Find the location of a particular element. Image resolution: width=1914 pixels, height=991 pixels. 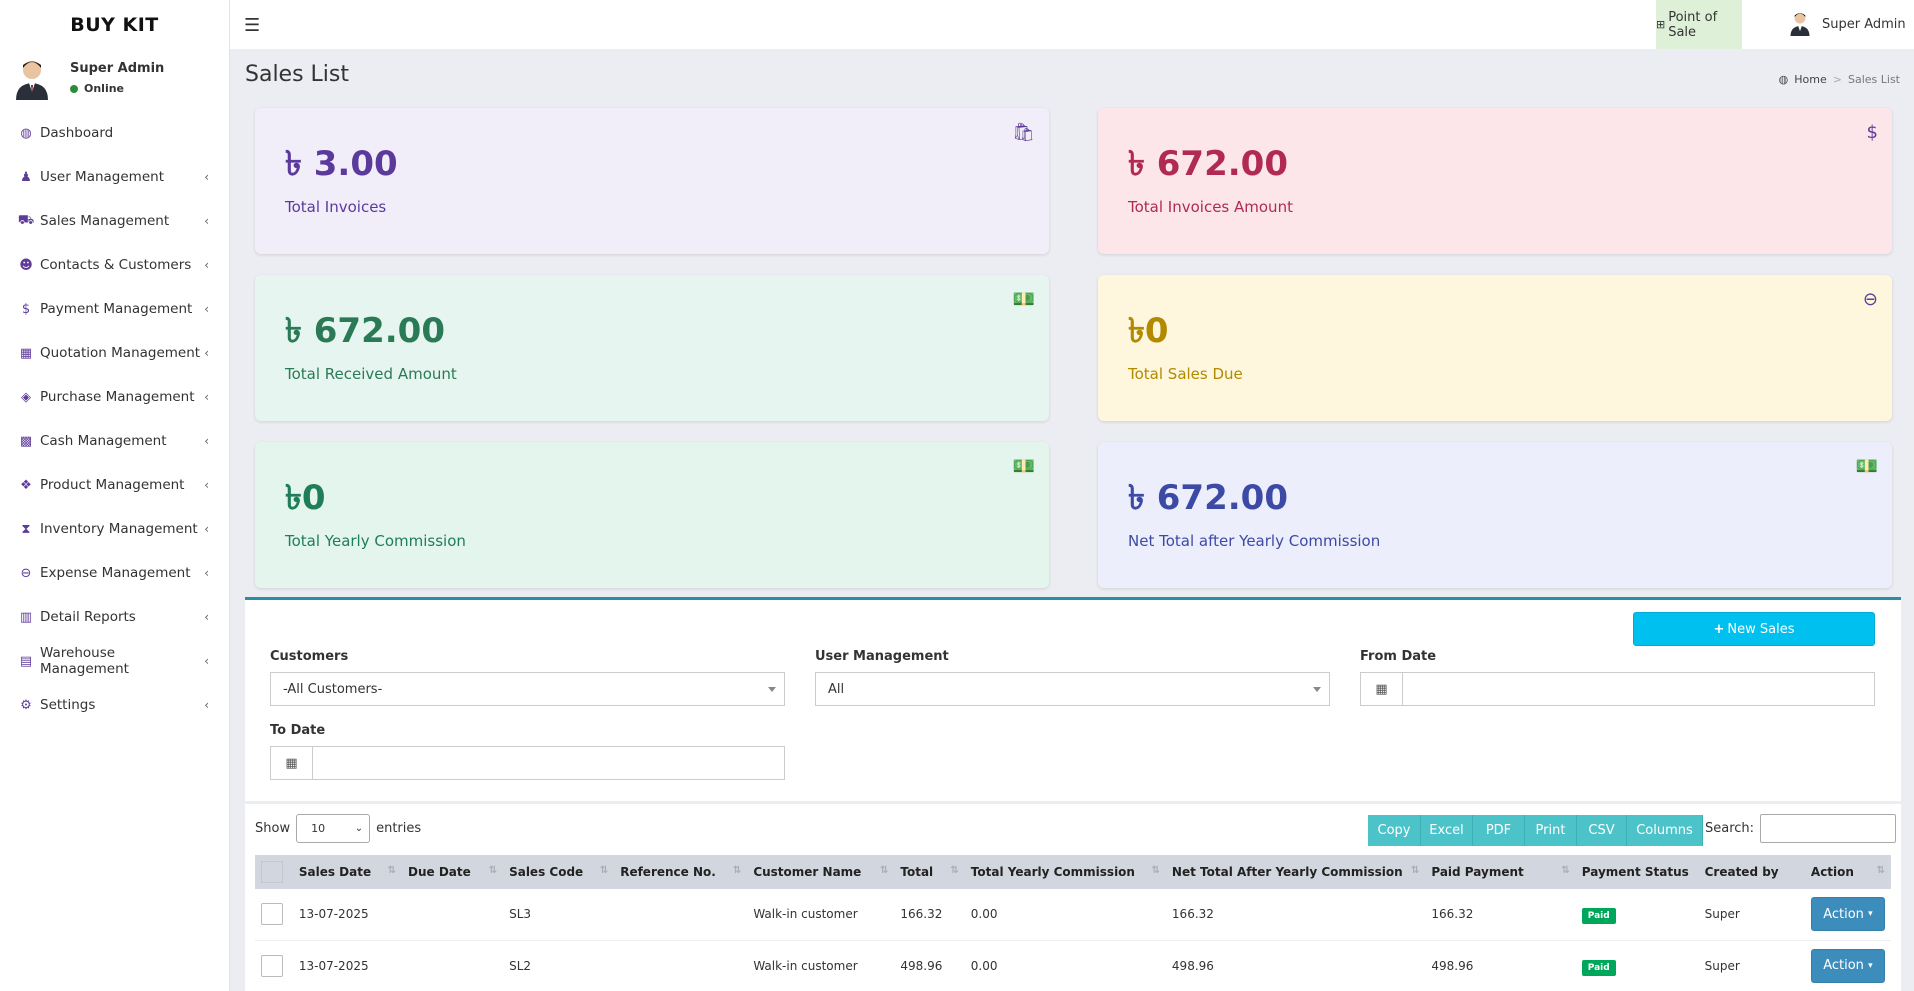

sidebar-item-warehouse-management: ▤ Warehouse Management ‹ is located at coordinates (114, 661).